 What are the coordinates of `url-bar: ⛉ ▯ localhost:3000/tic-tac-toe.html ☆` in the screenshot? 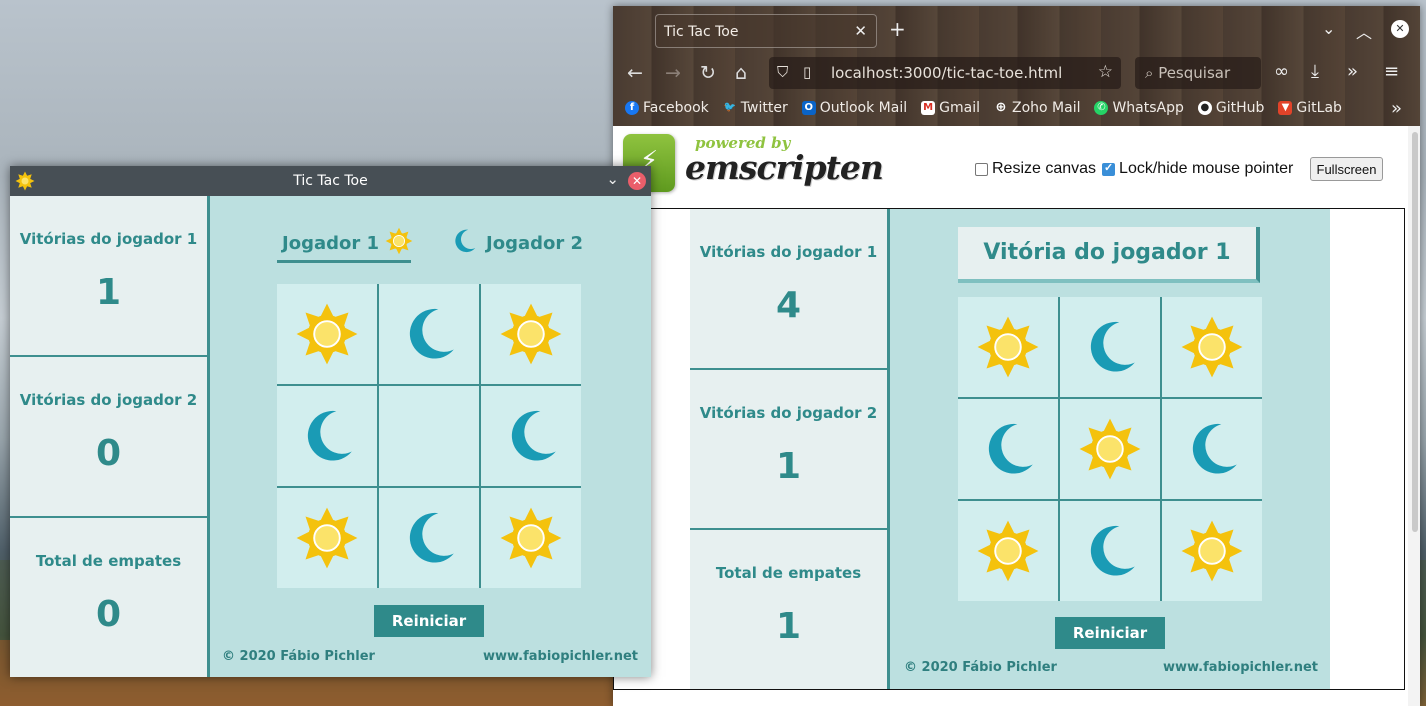 It's located at (945, 73).